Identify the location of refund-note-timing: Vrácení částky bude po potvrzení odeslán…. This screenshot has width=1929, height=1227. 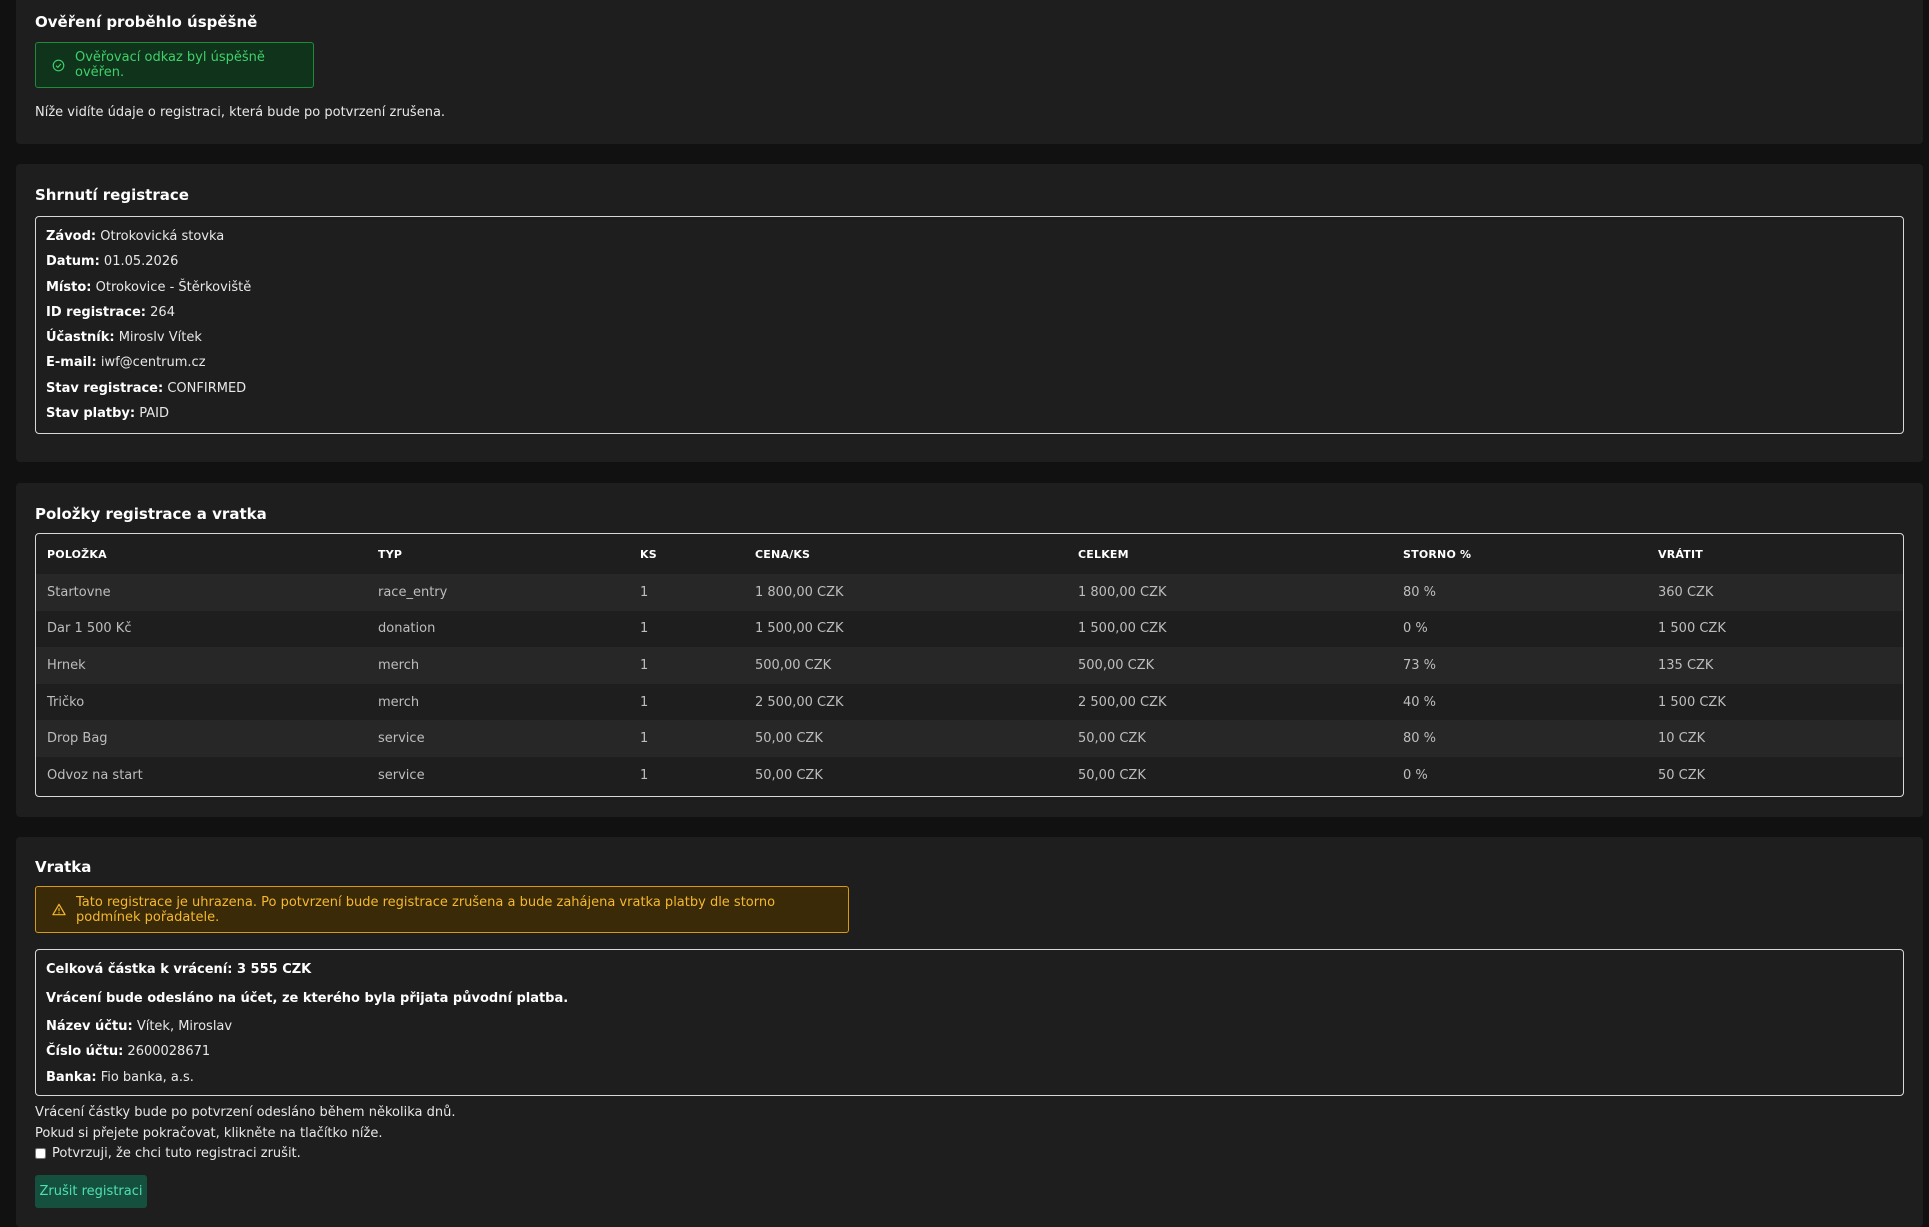
(245, 1112).